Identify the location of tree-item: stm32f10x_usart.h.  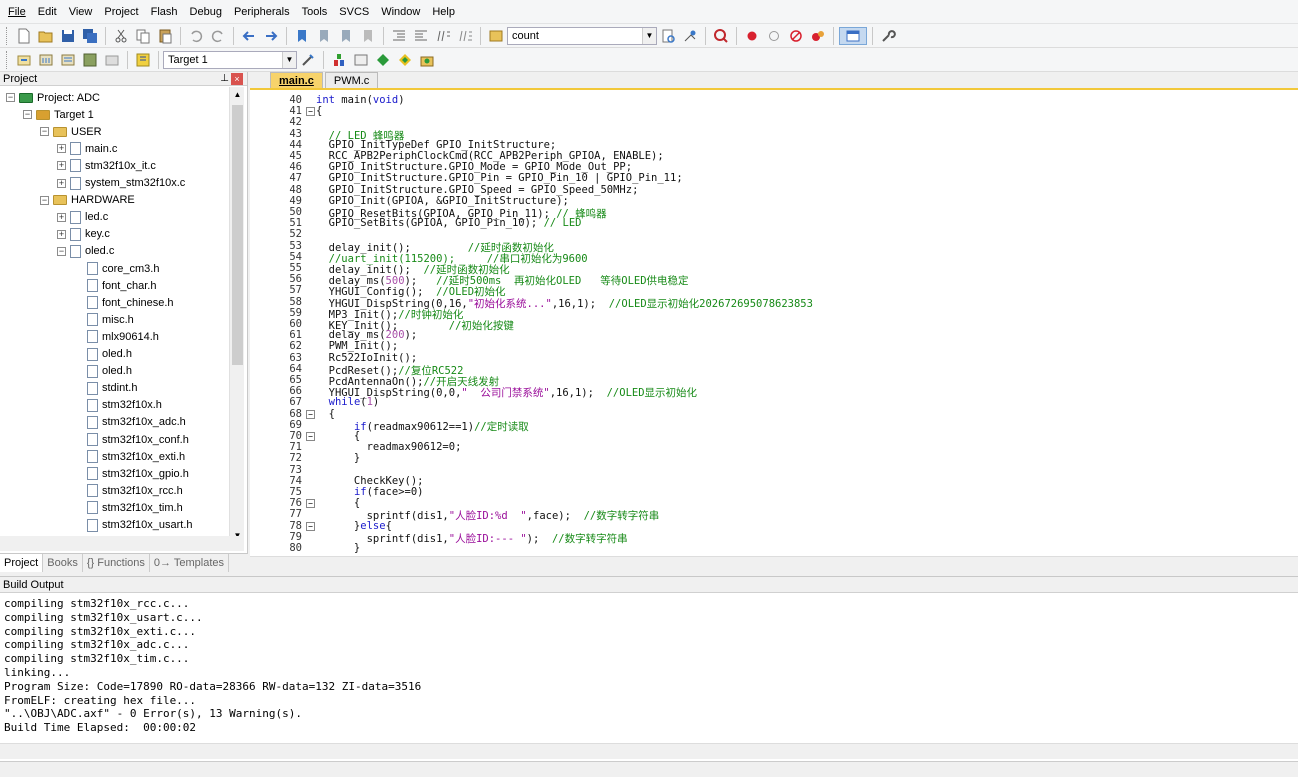
(133, 525).